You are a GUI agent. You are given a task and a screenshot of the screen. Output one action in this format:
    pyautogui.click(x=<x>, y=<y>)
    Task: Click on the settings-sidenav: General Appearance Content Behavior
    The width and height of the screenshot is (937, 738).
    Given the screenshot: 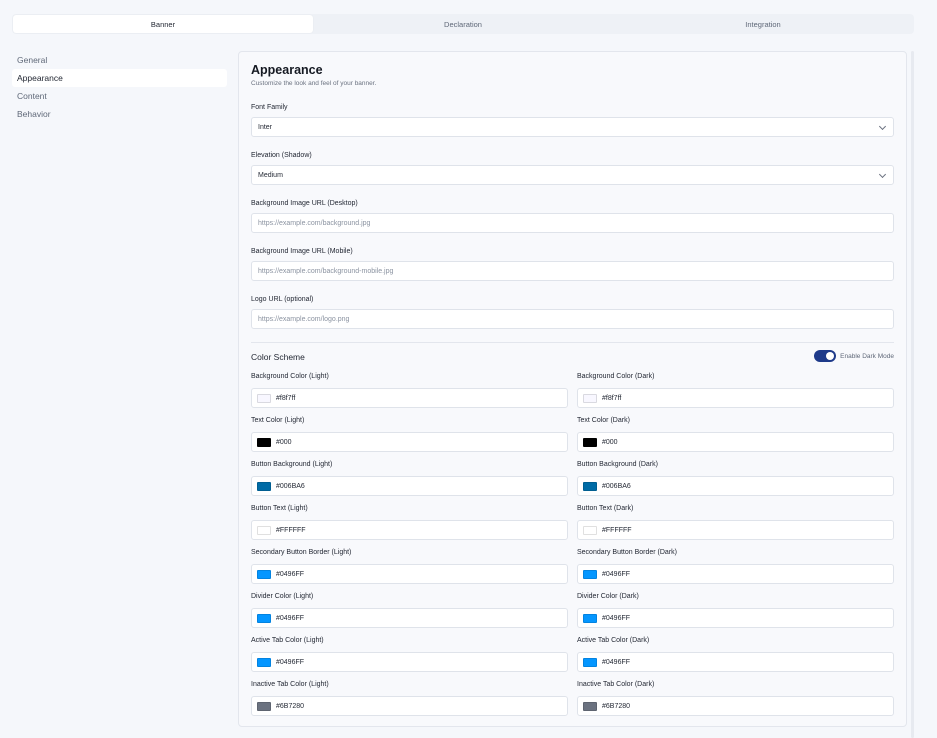 What is the action you would take?
    pyautogui.click(x=119, y=87)
    